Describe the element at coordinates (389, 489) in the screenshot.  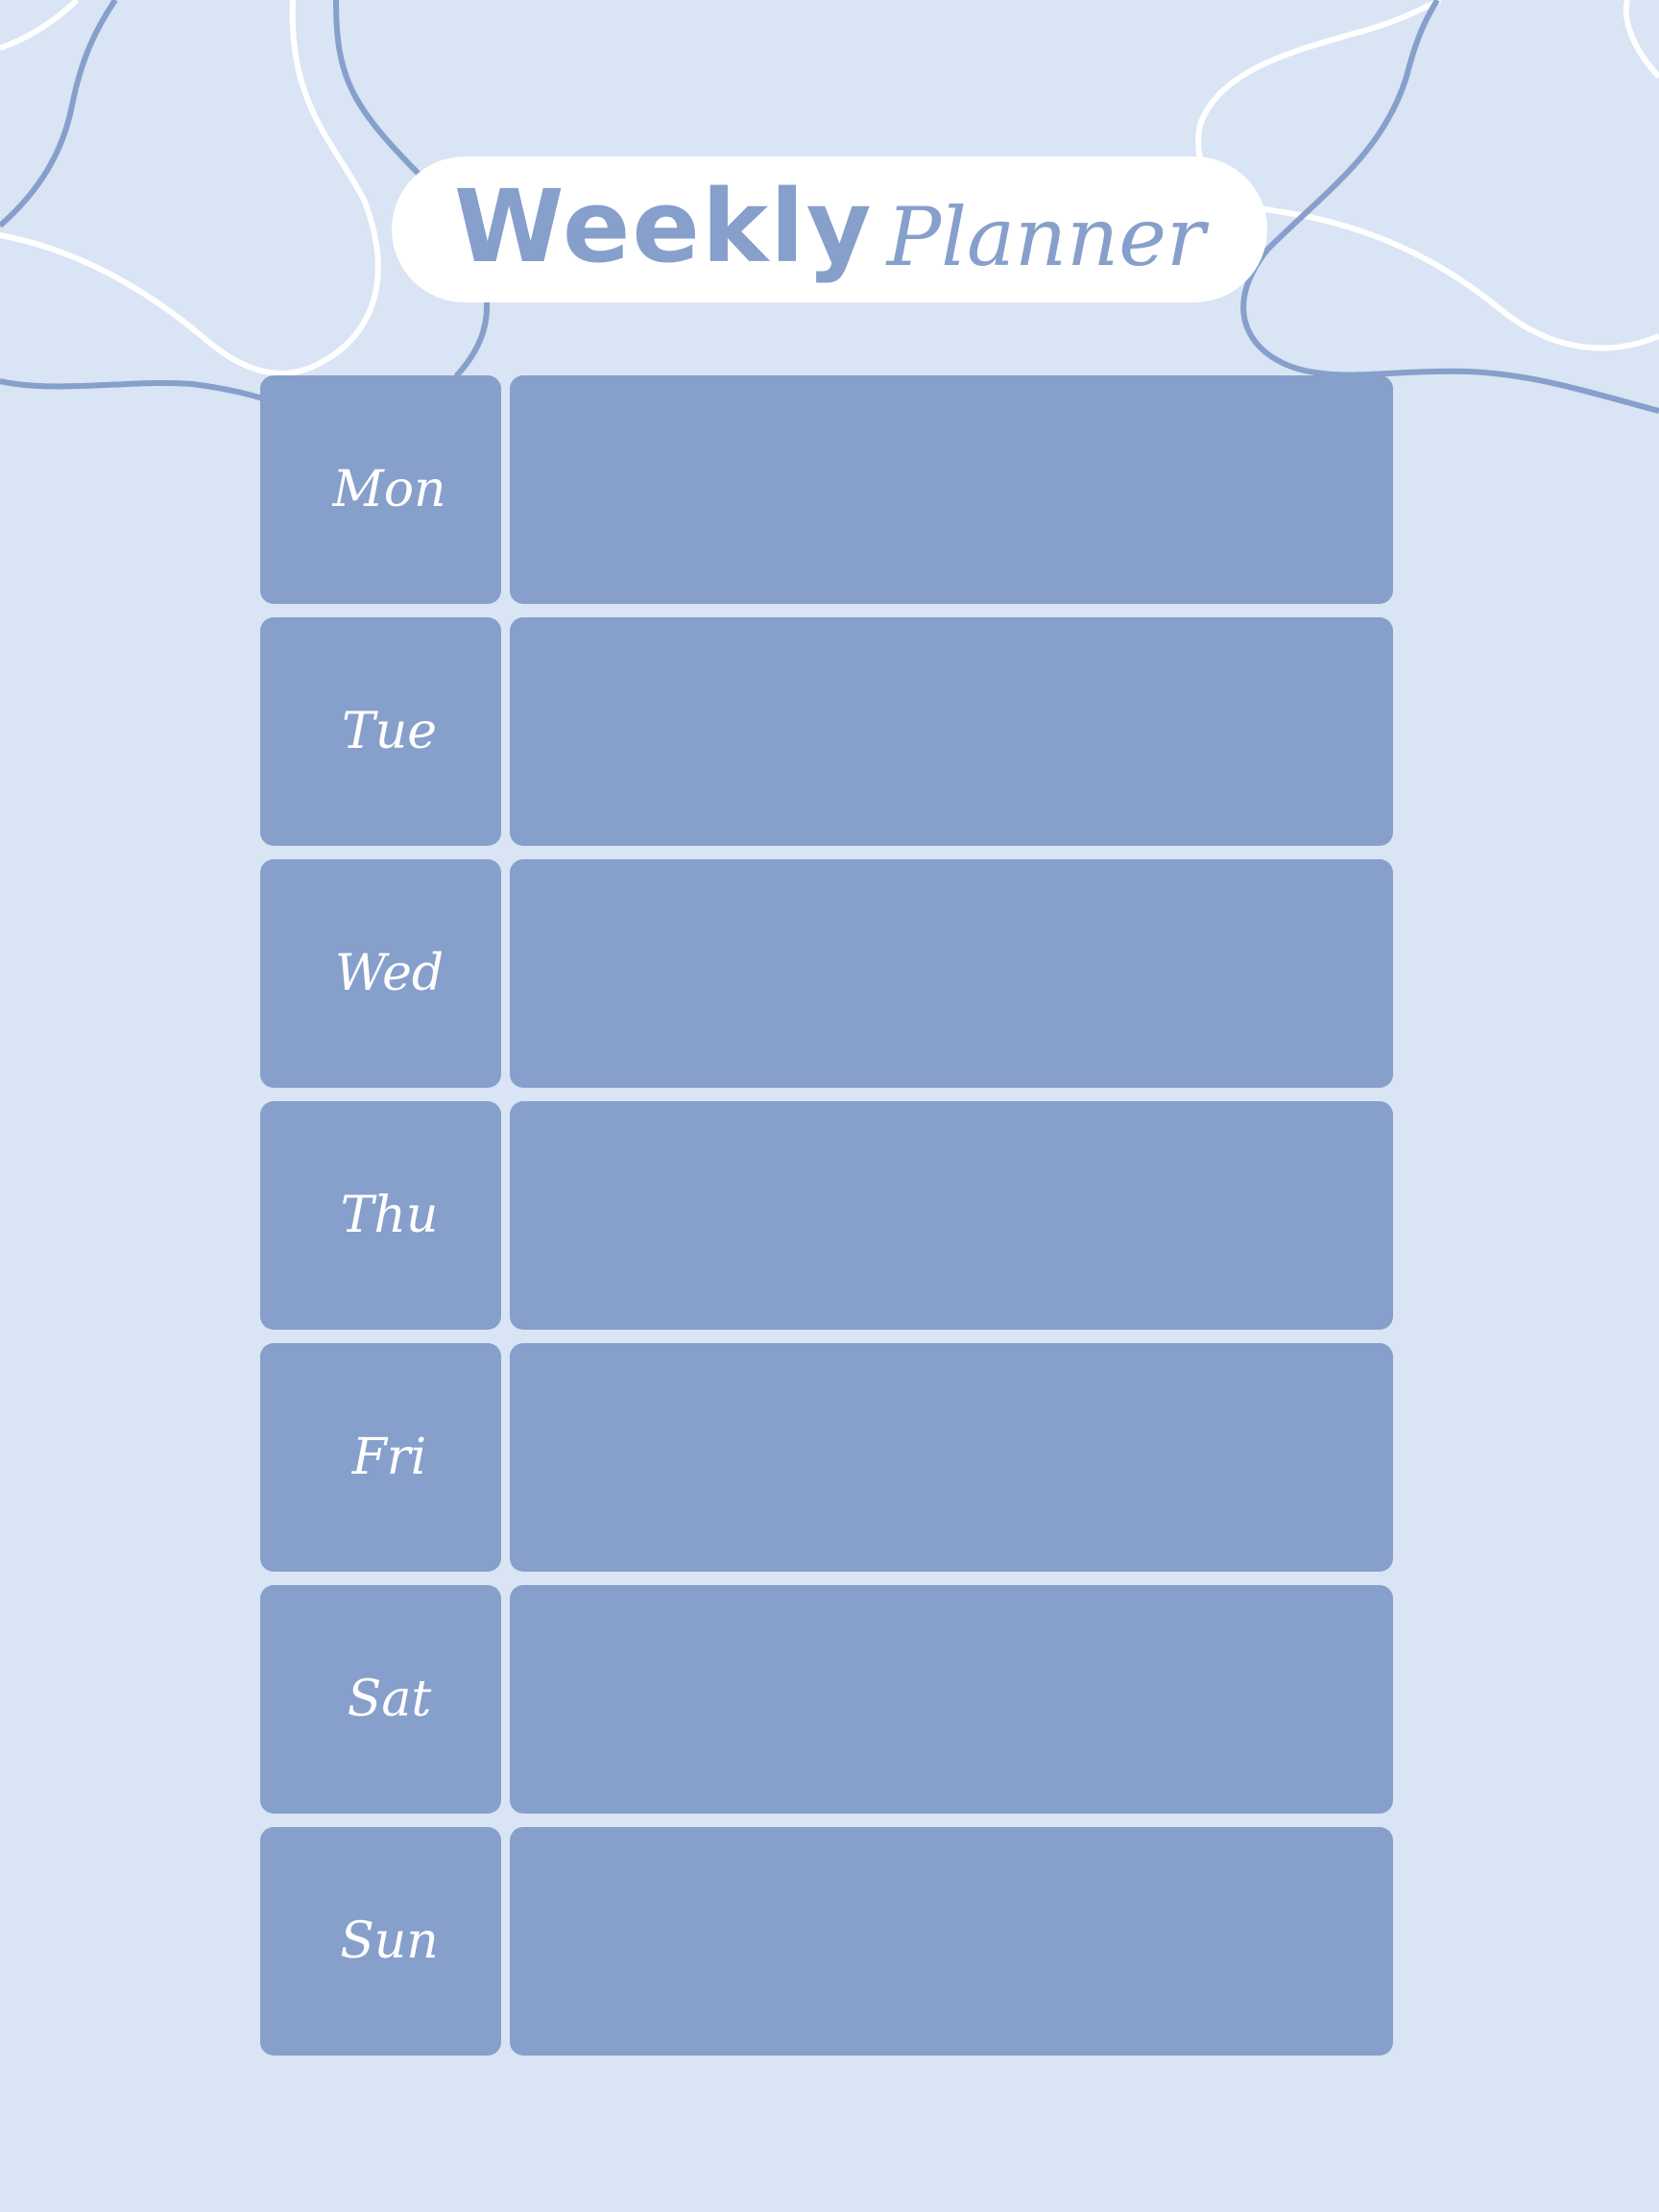
I see `day-label: Mon` at that location.